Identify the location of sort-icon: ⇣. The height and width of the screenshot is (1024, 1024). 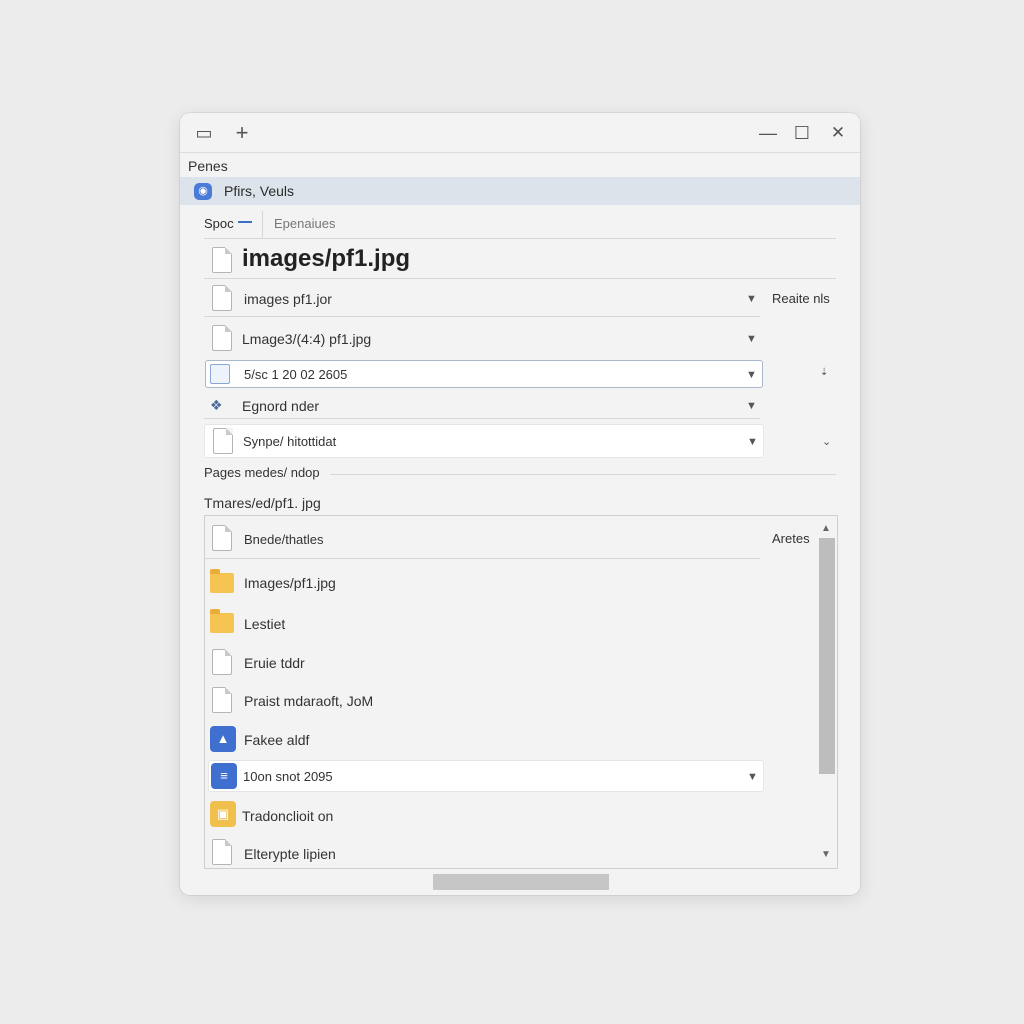
(824, 372).